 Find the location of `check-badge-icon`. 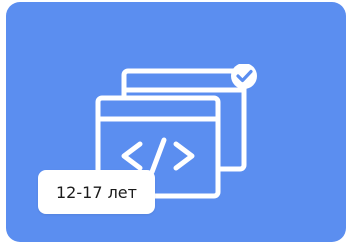

check-badge-icon is located at coordinates (244, 76).